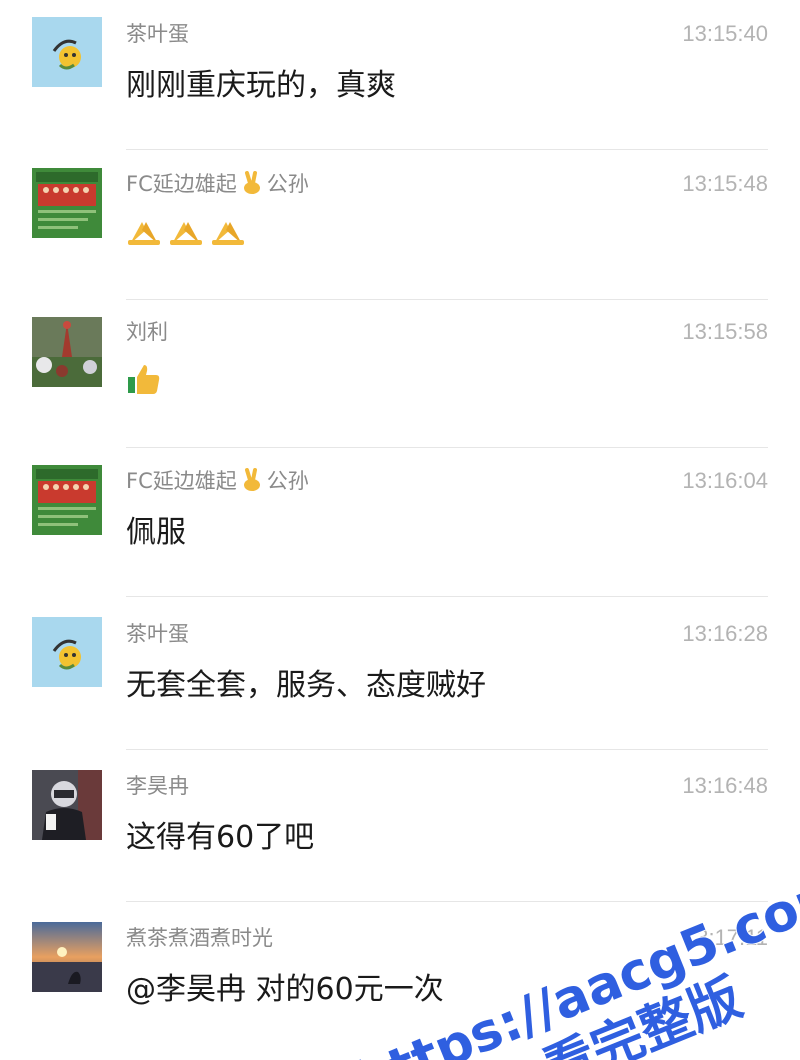 This screenshot has height=1060, width=800. What do you see at coordinates (400, 827) in the screenshot?
I see `message-item: 李昊冉 13:16:48 这得有60了吧` at bounding box center [400, 827].